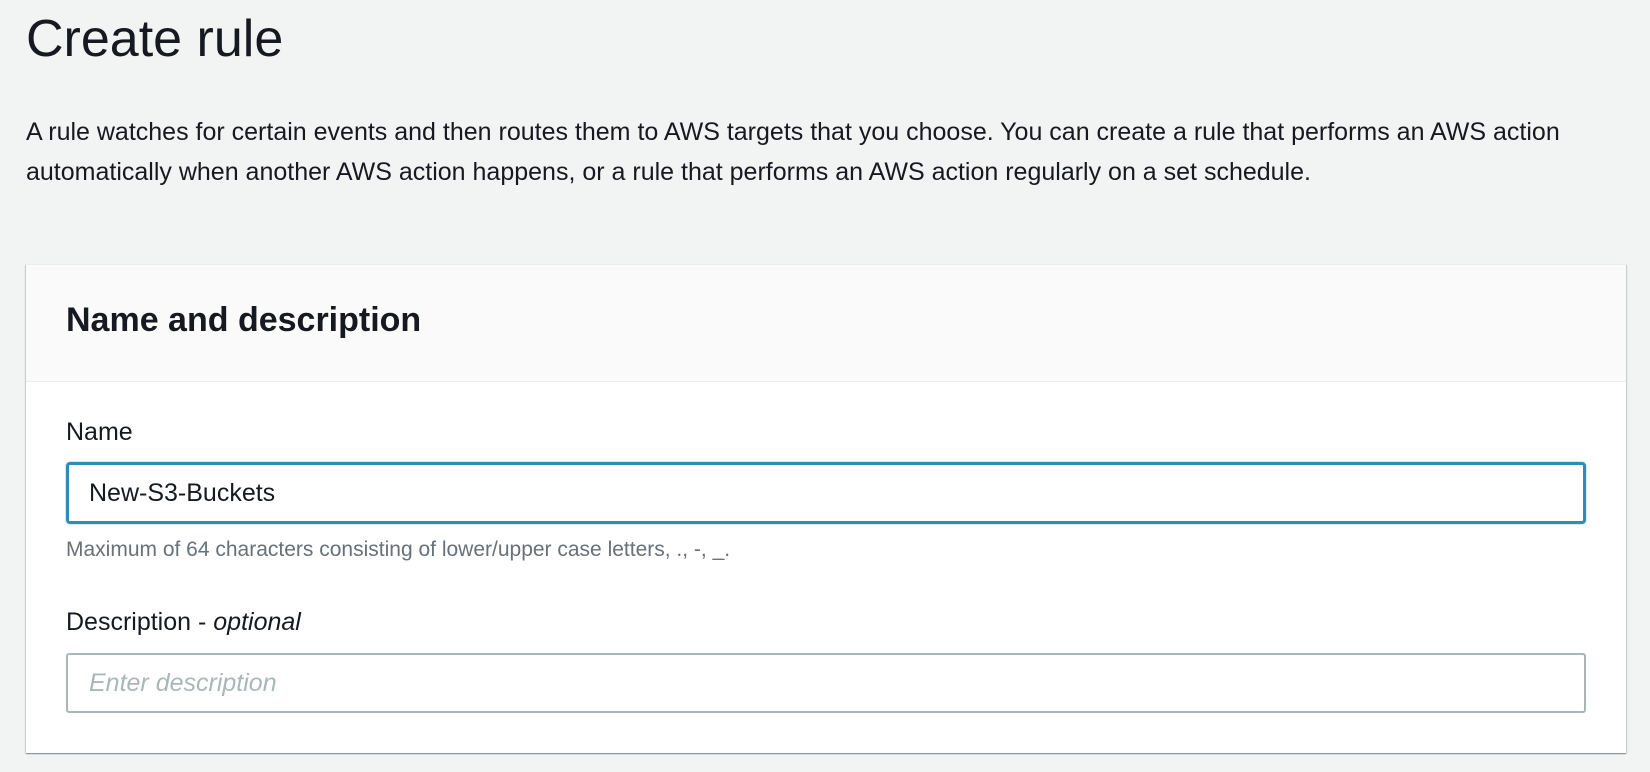 Image resolution: width=1650 pixels, height=772 pixels. What do you see at coordinates (155, 39) in the screenshot?
I see `page-title: Create rule` at bounding box center [155, 39].